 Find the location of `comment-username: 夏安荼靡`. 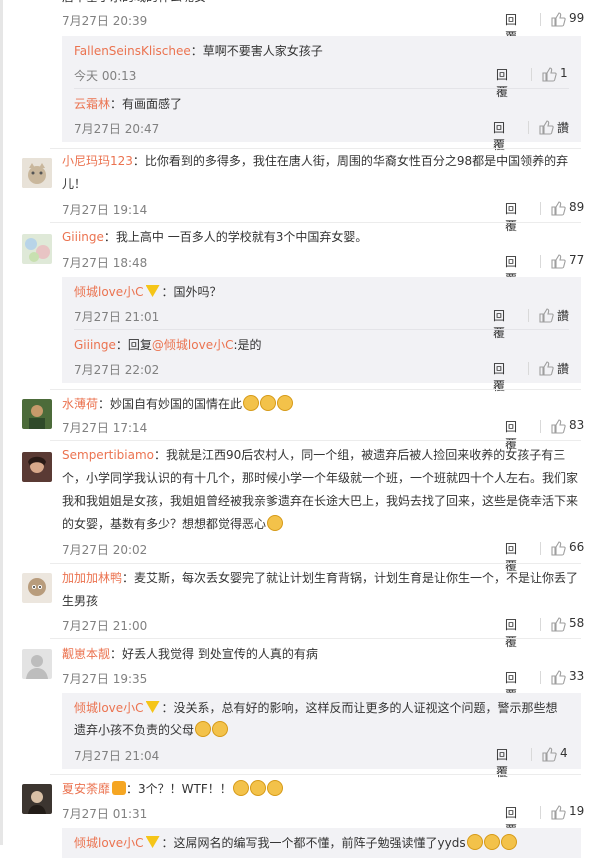

comment-username: 夏安荼靡 is located at coordinates (86, 789).